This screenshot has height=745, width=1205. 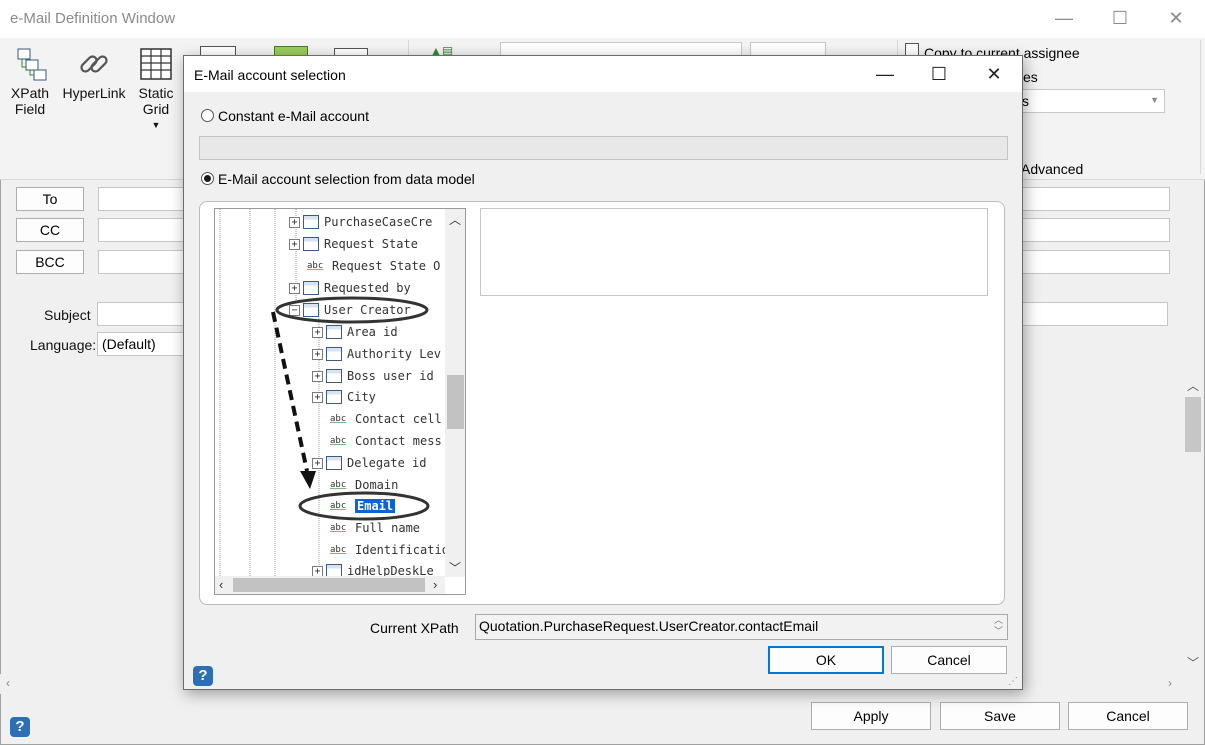 What do you see at coordinates (350, 408) in the screenshot?
I see `annotation-overlay` at bounding box center [350, 408].